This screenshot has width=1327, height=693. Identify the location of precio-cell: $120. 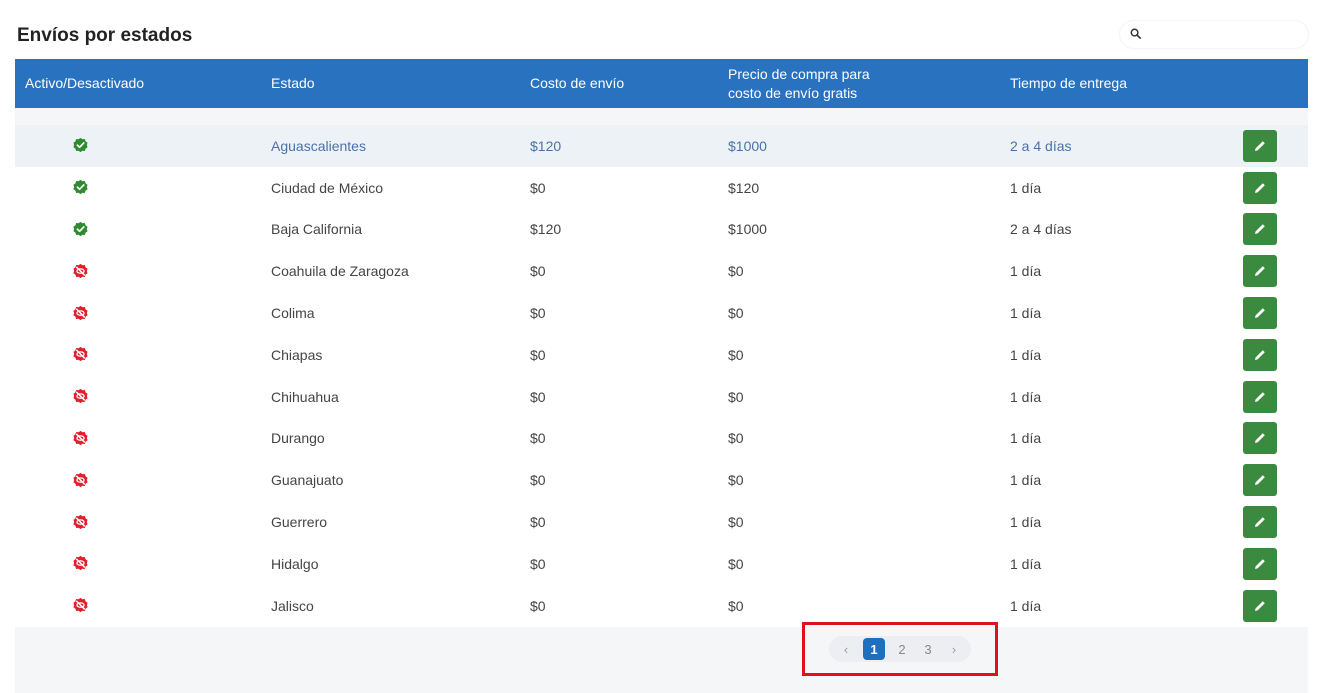
(744, 187).